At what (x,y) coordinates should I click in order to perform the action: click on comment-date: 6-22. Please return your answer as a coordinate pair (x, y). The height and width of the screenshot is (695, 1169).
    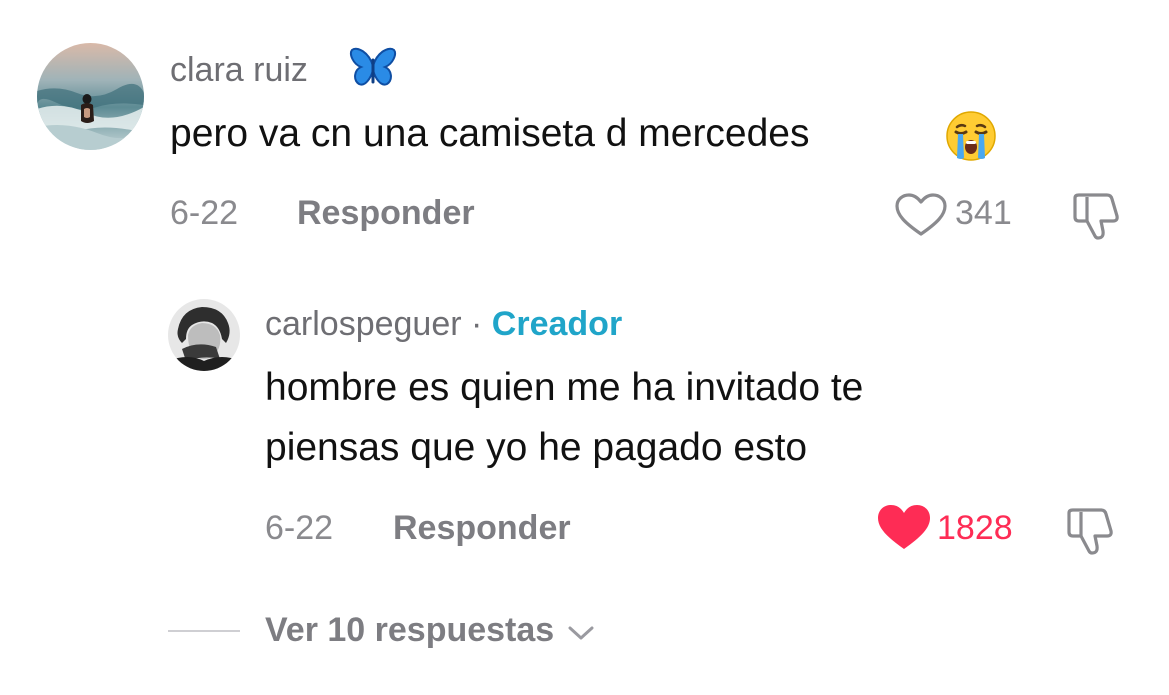
    Looking at the image, I should click on (204, 213).